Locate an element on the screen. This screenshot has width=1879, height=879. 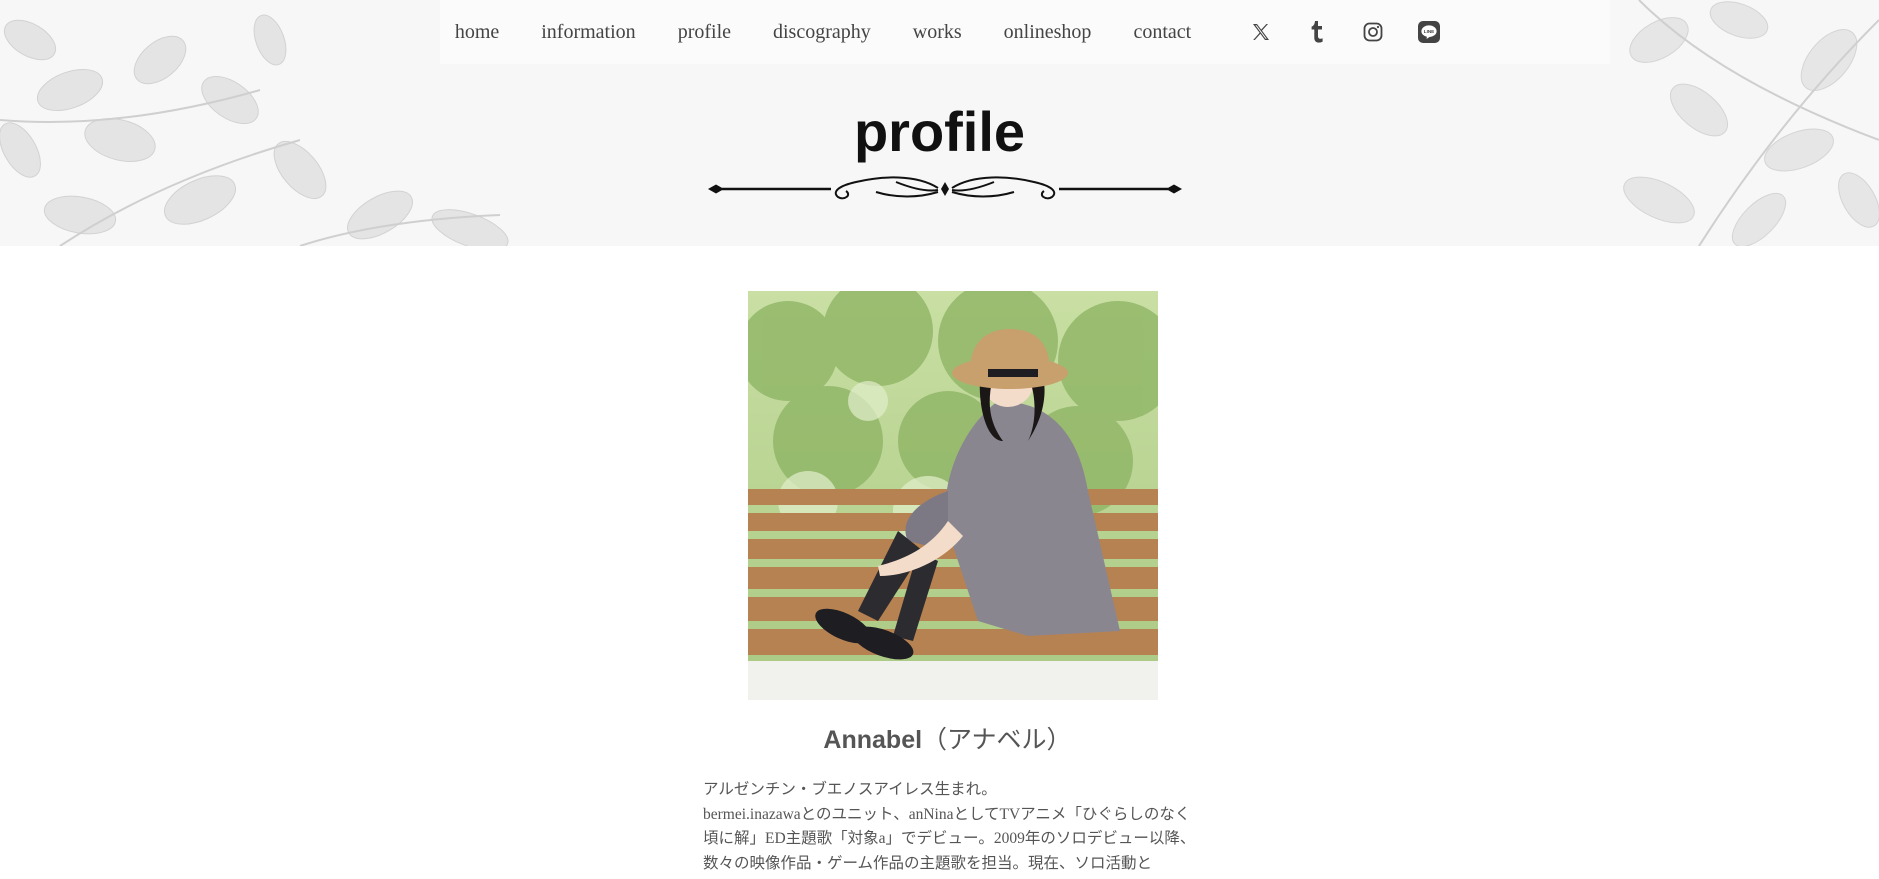
page-title: profile is located at coordinates (939, 131).